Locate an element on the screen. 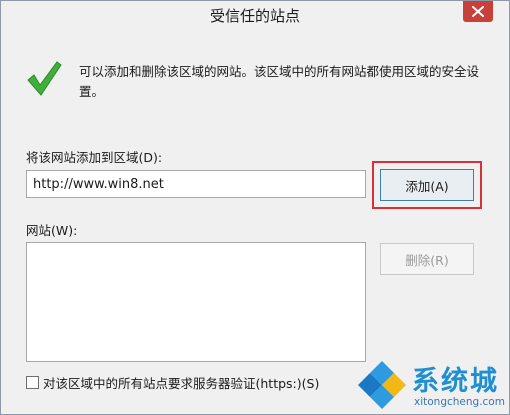  https-option: 对该区域中的所有站点要求服务器验证(https:)(S) is located at coordinates (172, 382).